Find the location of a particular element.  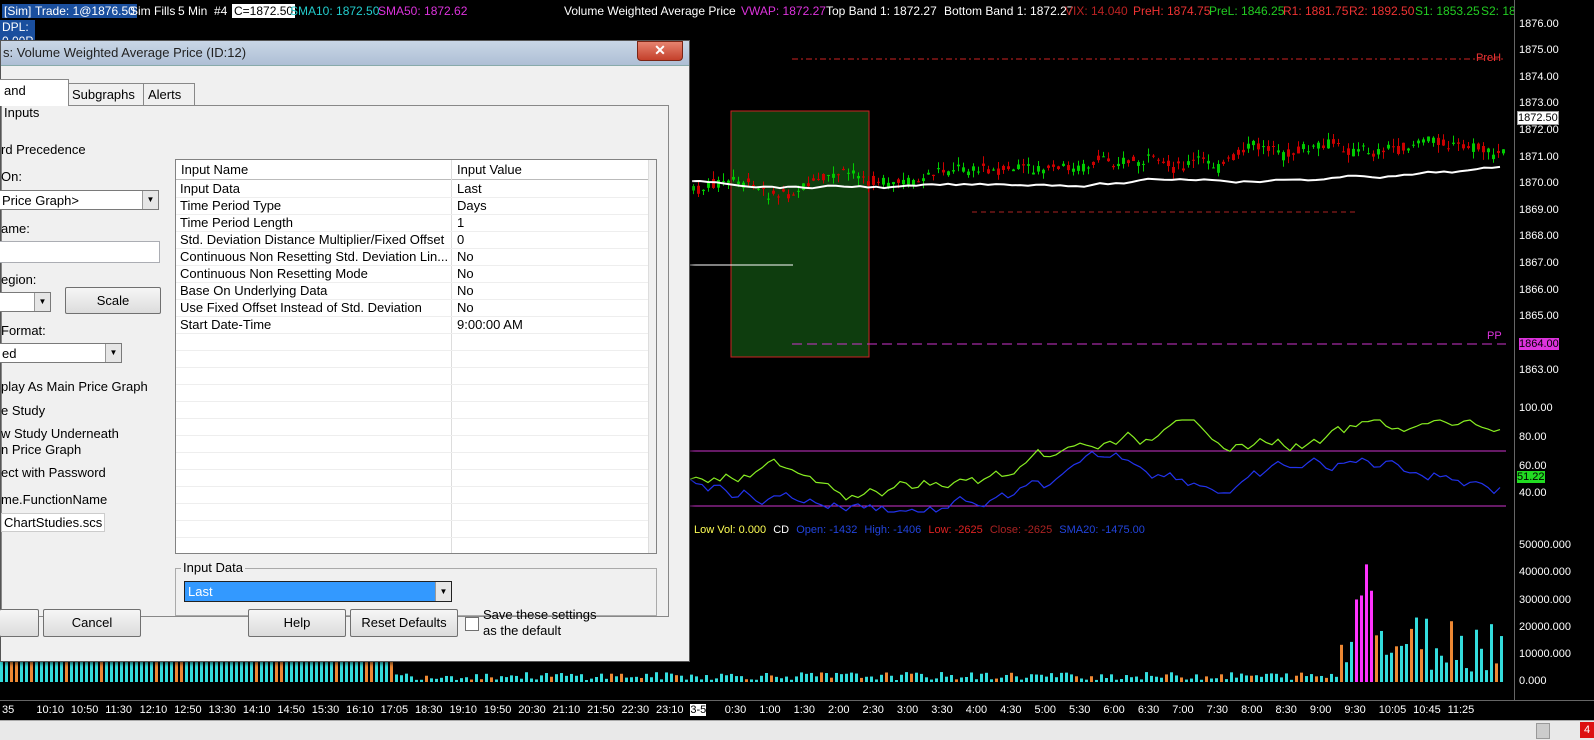

col-header-input-value: Input Value is located at coordinates (489, 169).